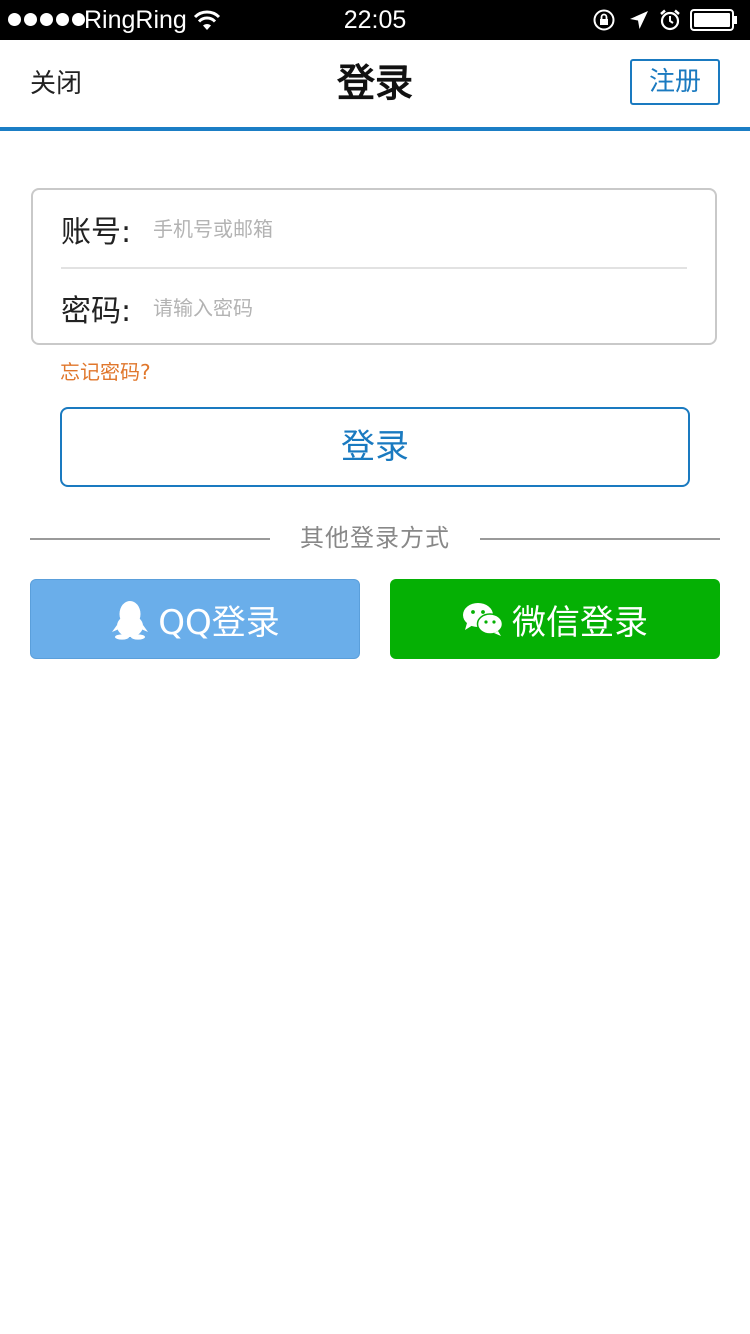  Describe the element at coordinates (713, 20) in the screenshot. I see `battery-icon` at that location.